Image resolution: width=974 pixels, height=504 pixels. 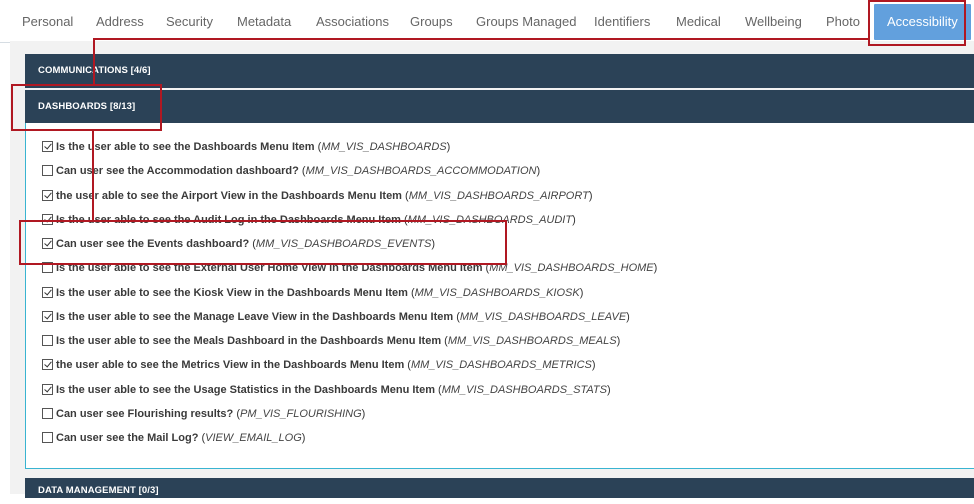 I want to click on section-header-data-management: DATA MANAGEMENT [0/3], so click(x=499, y=488).